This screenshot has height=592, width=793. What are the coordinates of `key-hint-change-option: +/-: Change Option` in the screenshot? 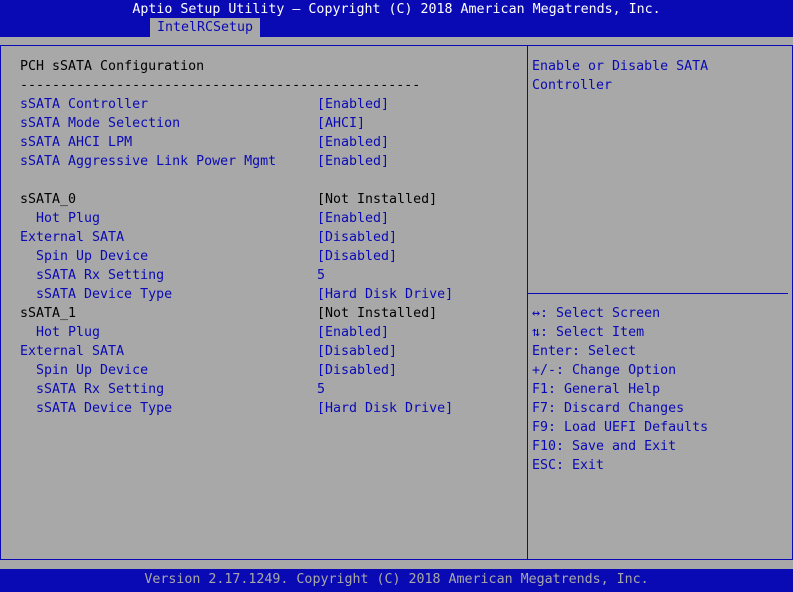 It's located at (604, 370).